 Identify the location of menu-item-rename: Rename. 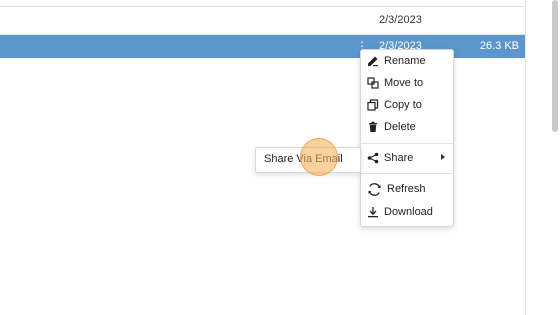
(407, 61).